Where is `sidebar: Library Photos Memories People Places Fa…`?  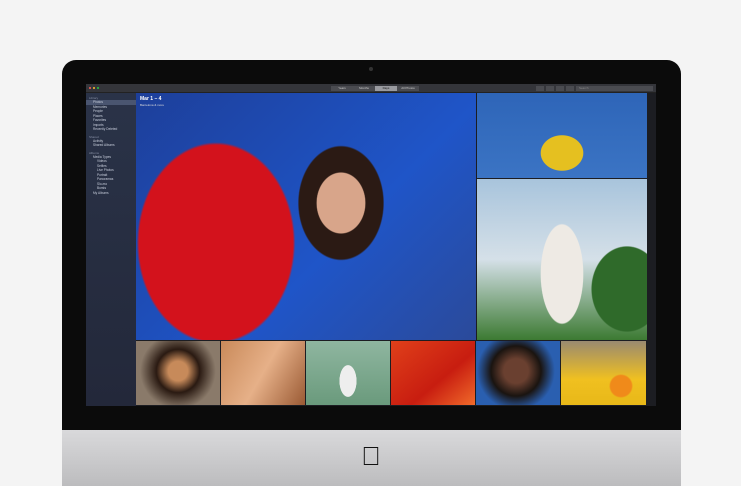
sidebar: Library Photos Memories People Places Fa… is located at coordinates (111, 249).